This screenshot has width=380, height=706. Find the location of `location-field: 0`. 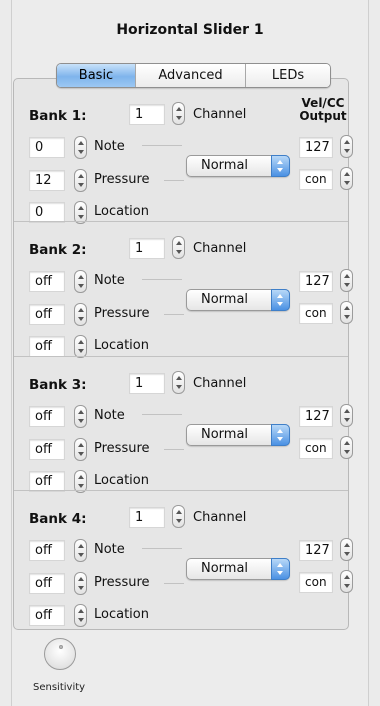

location-field: 0 is located at coordinates (47, 212).